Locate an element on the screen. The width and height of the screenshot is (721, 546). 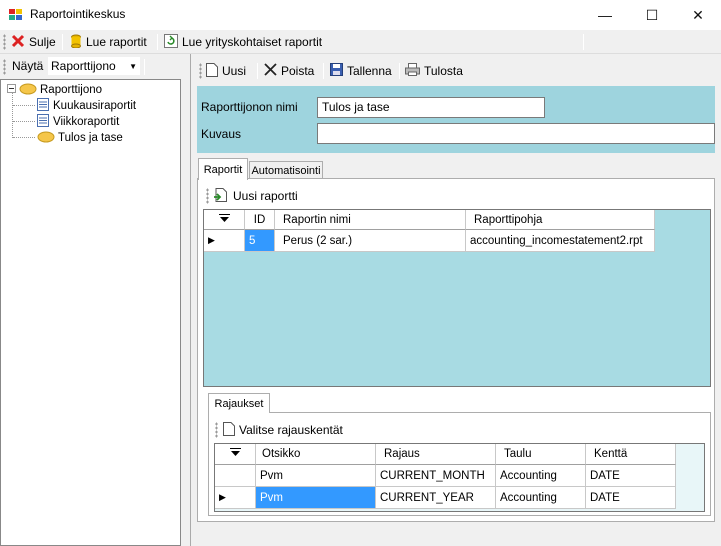
close-window-button: ✕ is located at coordinates (698, 15).